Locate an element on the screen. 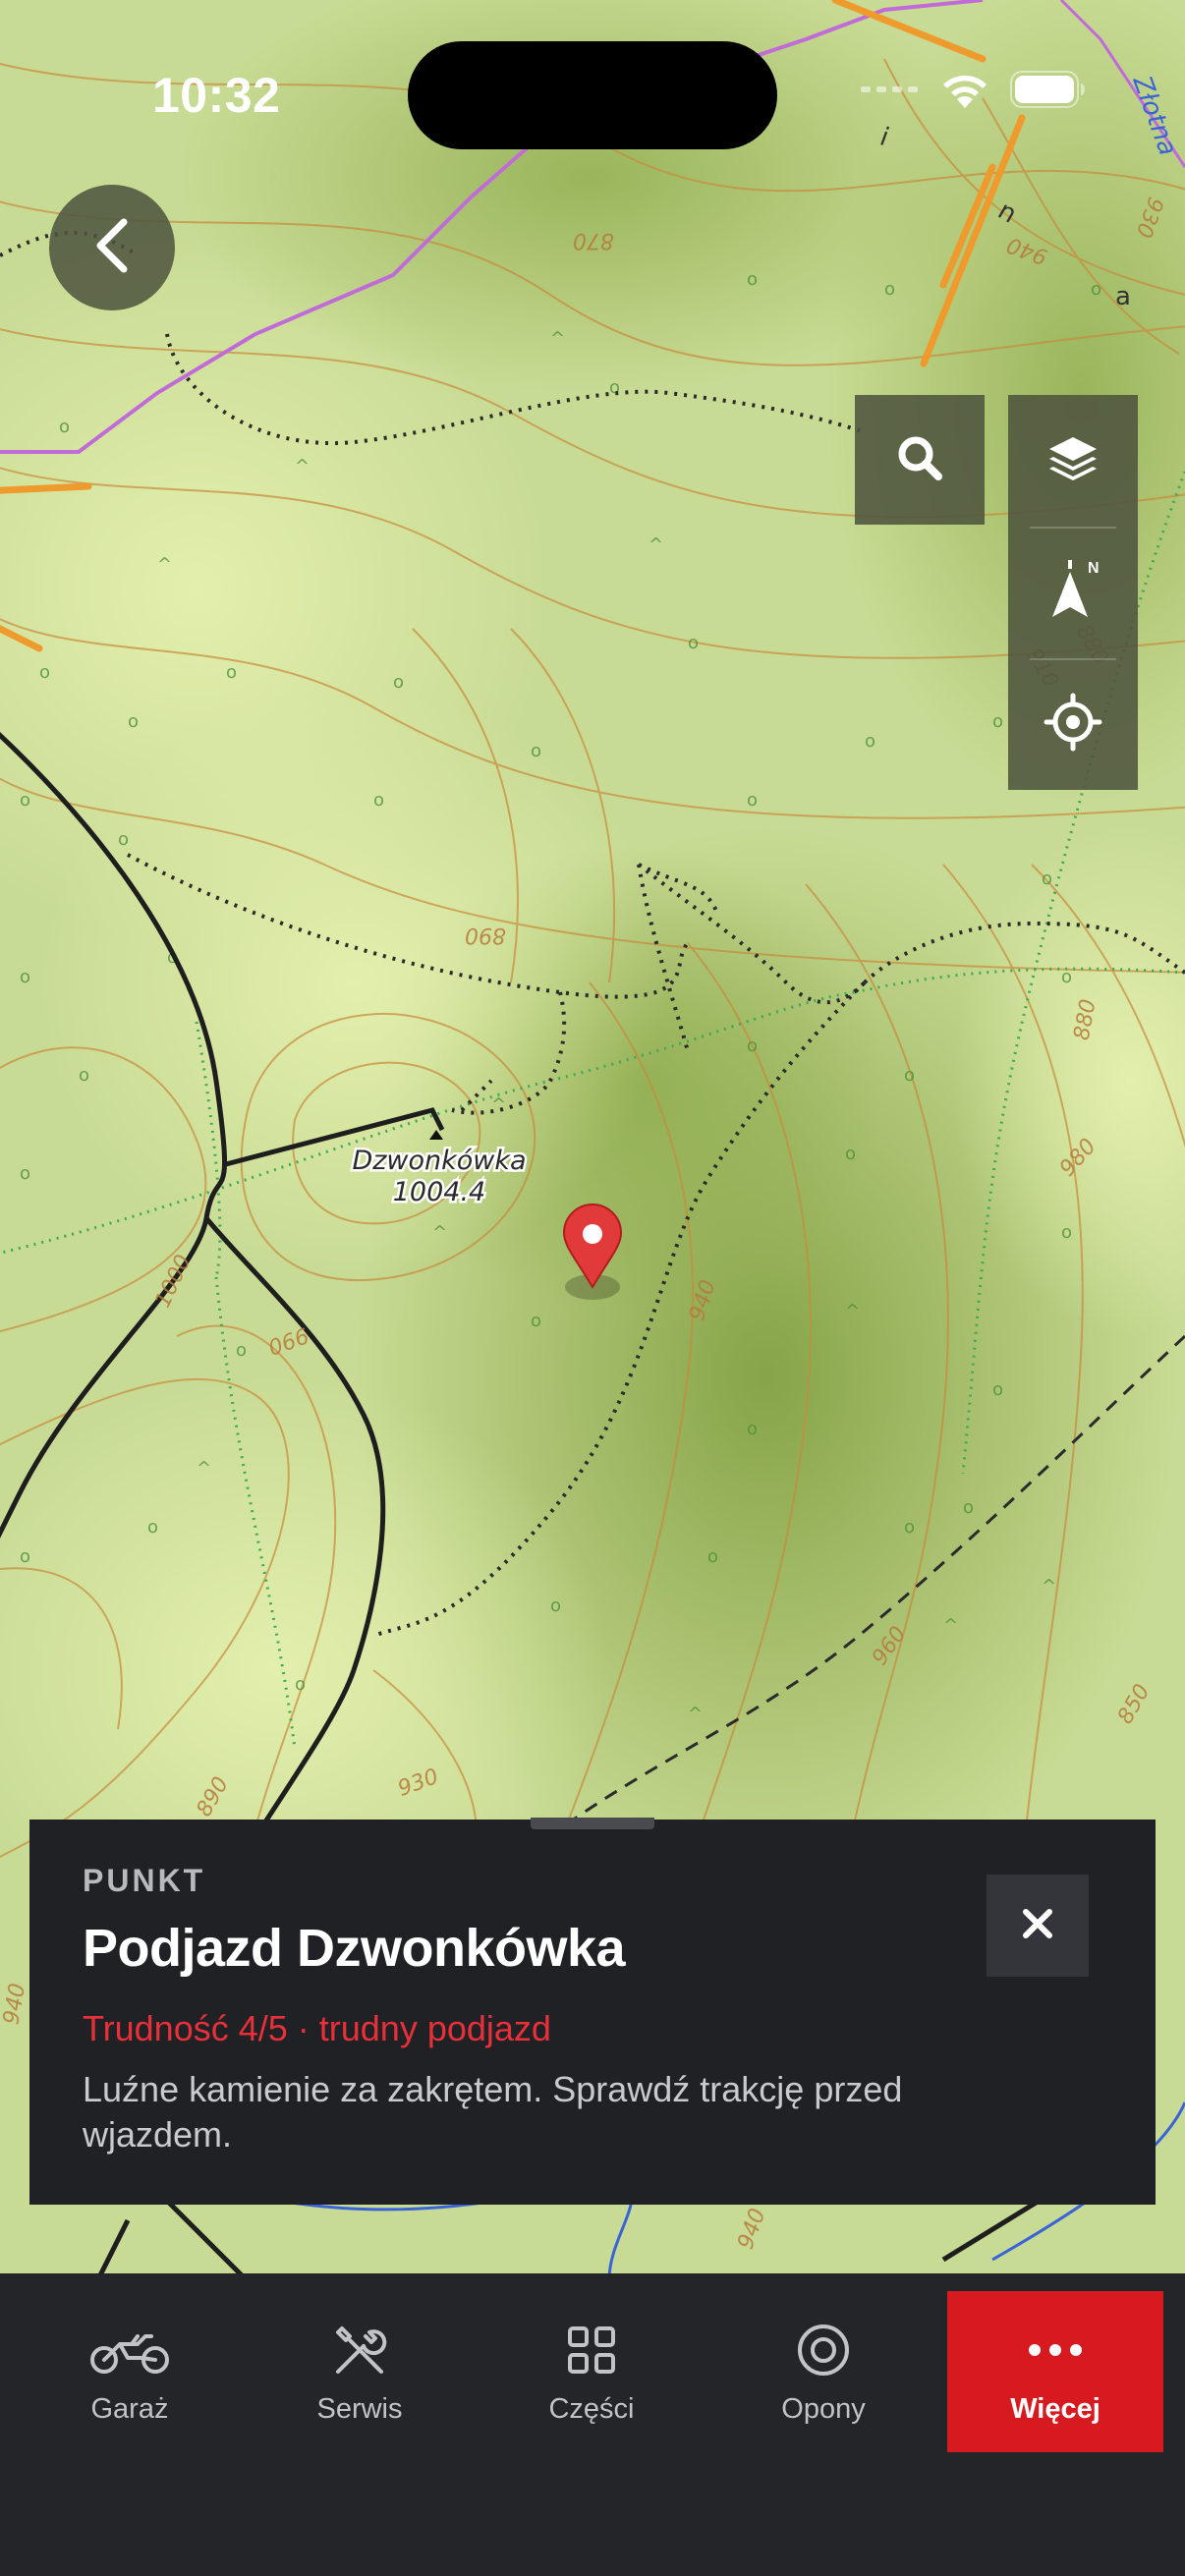 The height and width of the screenshot is (2576, 1185). tab-czesci: Części is located at coordinates (592, 2371).